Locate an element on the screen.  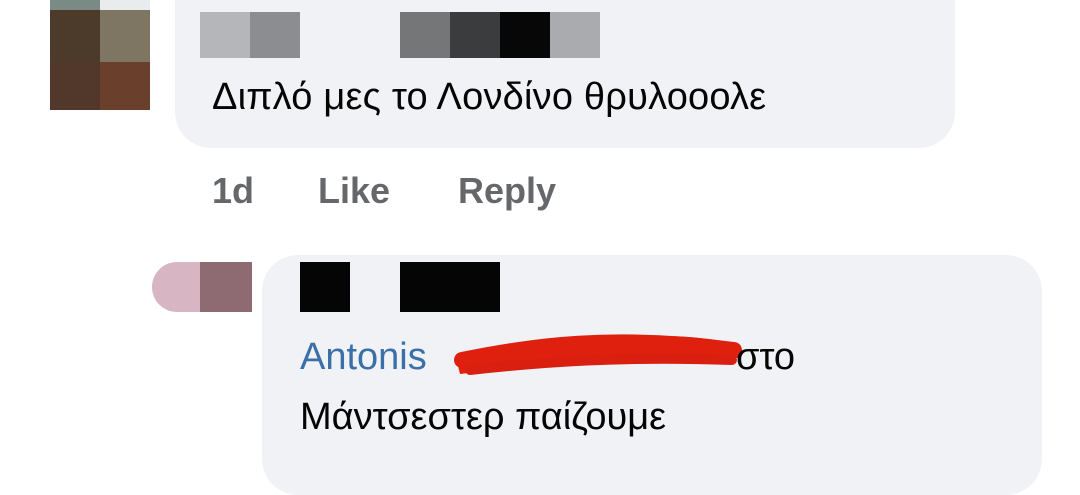
red-scribble-redaction is located at coordinates (598, 354).